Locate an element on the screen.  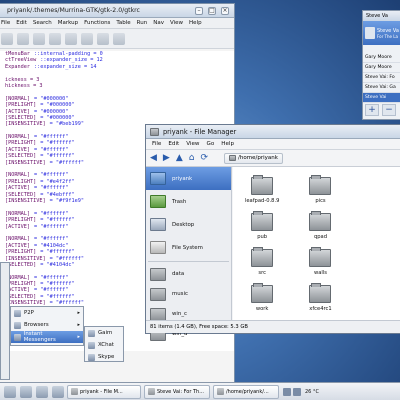
fm-titlebar: priyank - File Manager is located at coordinates (273, 132).